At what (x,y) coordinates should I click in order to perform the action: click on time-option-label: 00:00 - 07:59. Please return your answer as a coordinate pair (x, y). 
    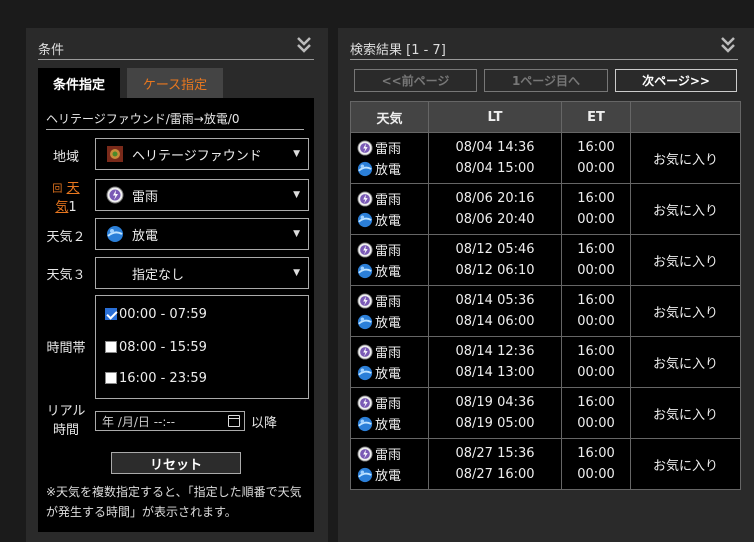
    Looking at the image, I should click on (163, 314).